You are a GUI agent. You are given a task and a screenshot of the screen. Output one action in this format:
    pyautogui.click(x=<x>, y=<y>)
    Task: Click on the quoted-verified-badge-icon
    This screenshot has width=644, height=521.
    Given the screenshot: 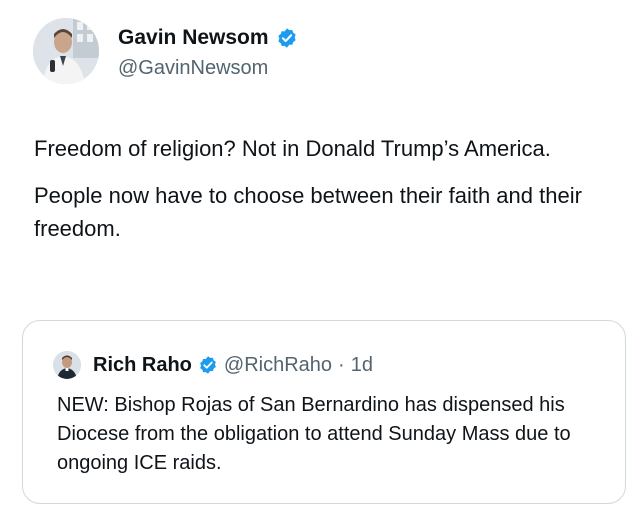 What is the action you would take?
    pyautogui.click(x=208, y=365)
    